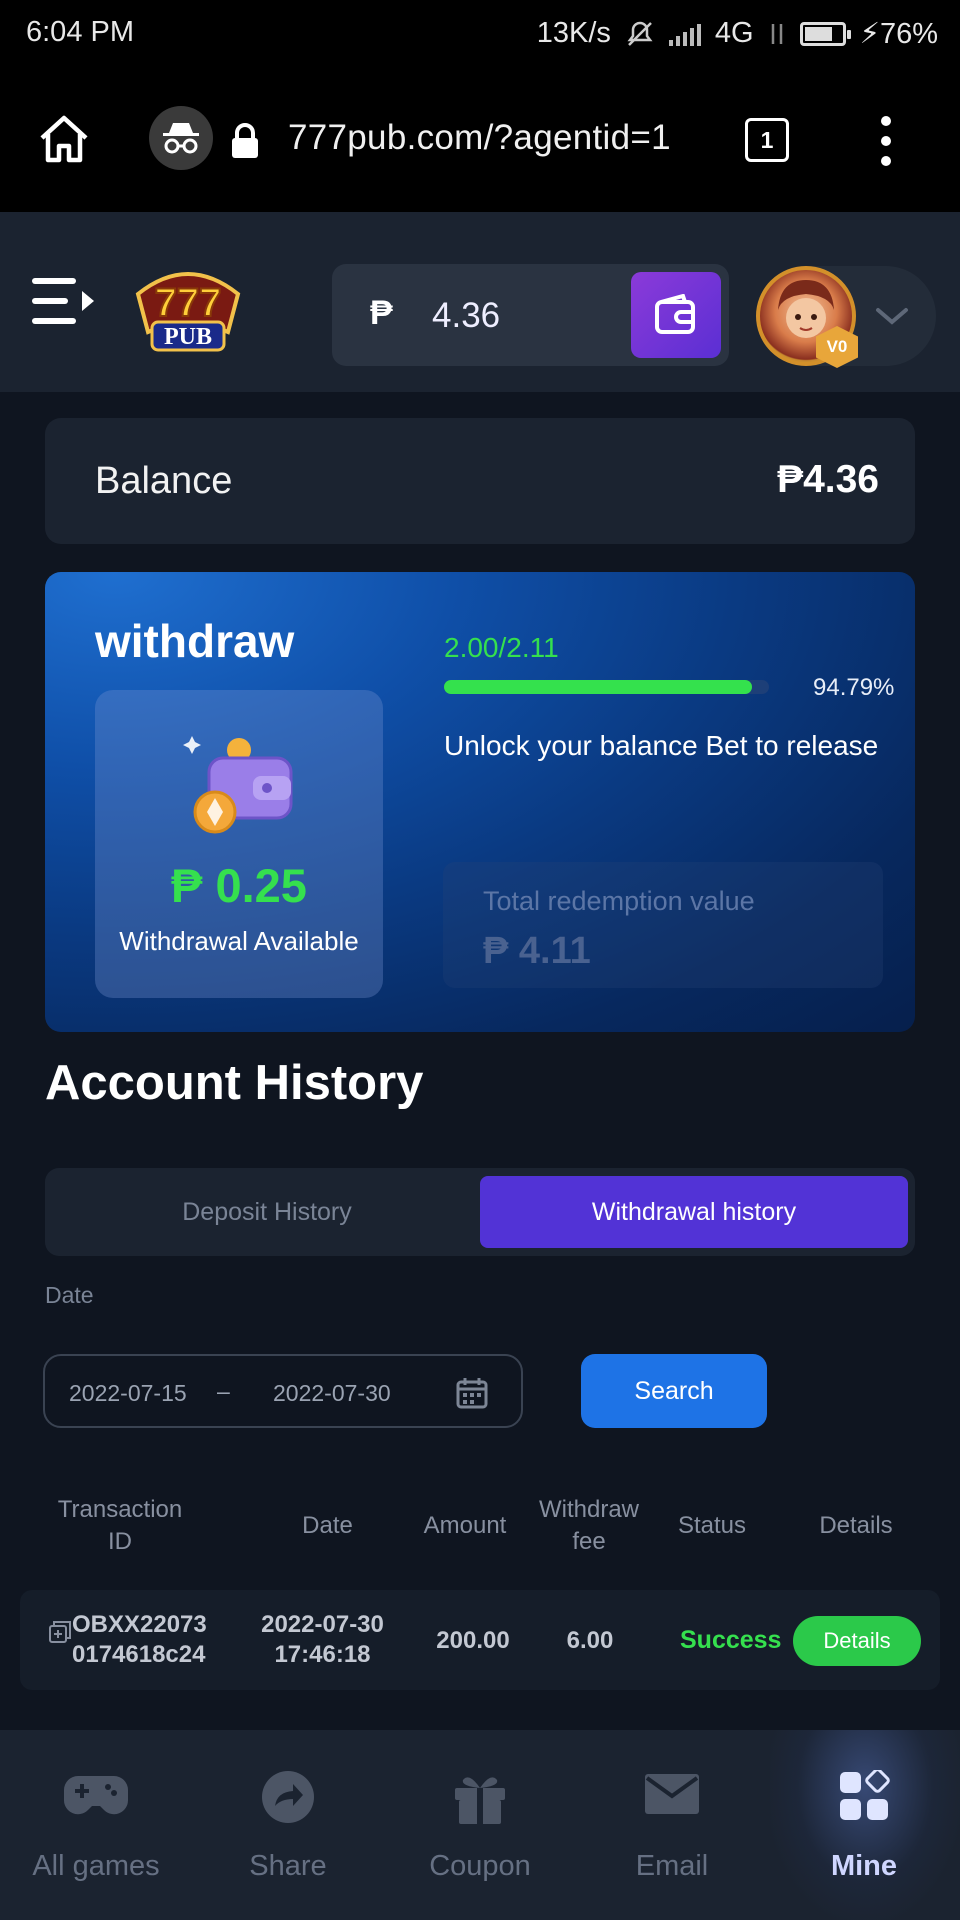  I want to click on data-arrows-icon, so click(776, 33).